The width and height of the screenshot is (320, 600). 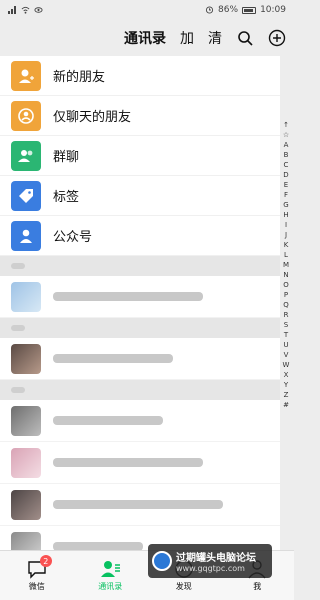 I want to click on alphabet-index-letter: T, so click(x=286, y=335).